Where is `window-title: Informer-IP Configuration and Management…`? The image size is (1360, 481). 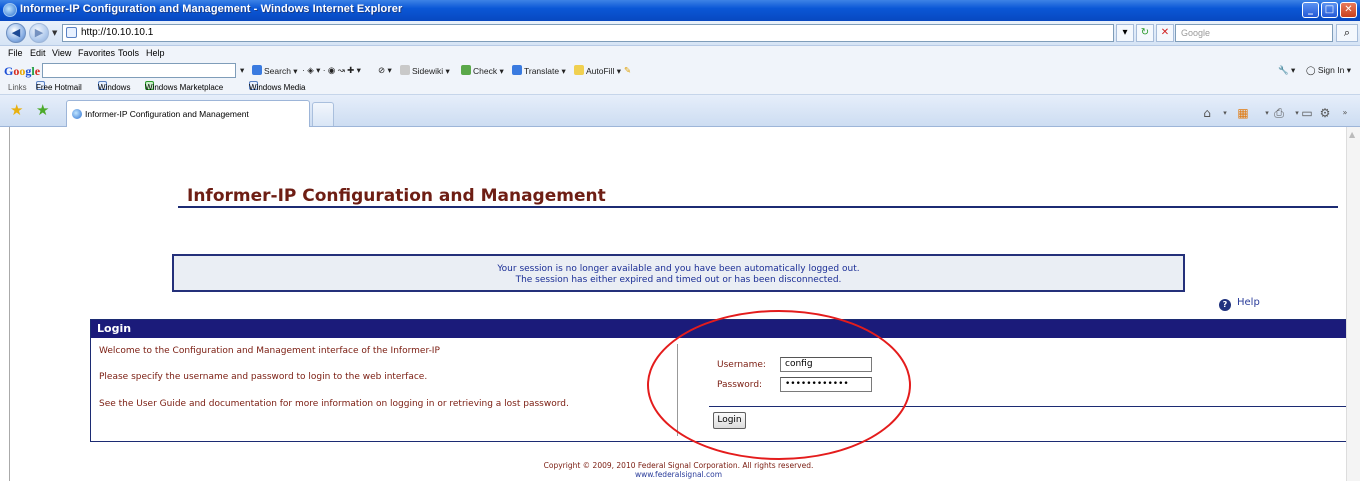
window-title: Informer-IP Configuration and Management… is located at coordinates (211, 9).